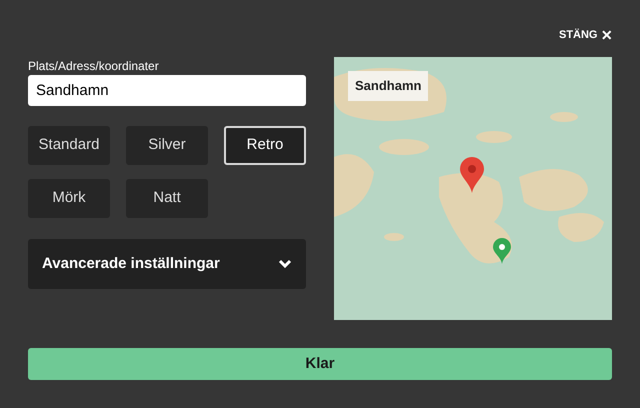 This screenshot has height=408, width=640. What do you see at coordinates (167, 90) in the screenshot?
I see `location-field: Sandhamn` at bounding box center [167, 90].